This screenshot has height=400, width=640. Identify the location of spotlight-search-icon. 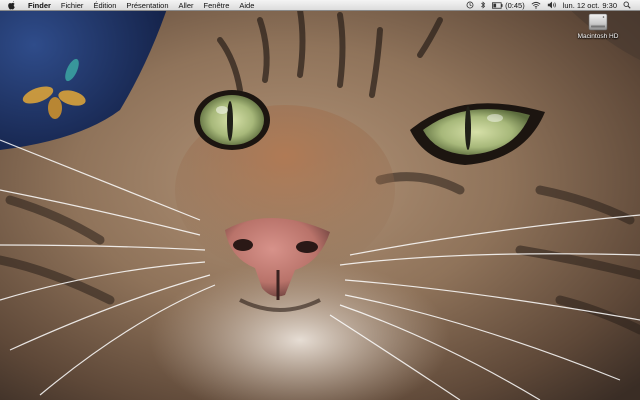
(627, 5).